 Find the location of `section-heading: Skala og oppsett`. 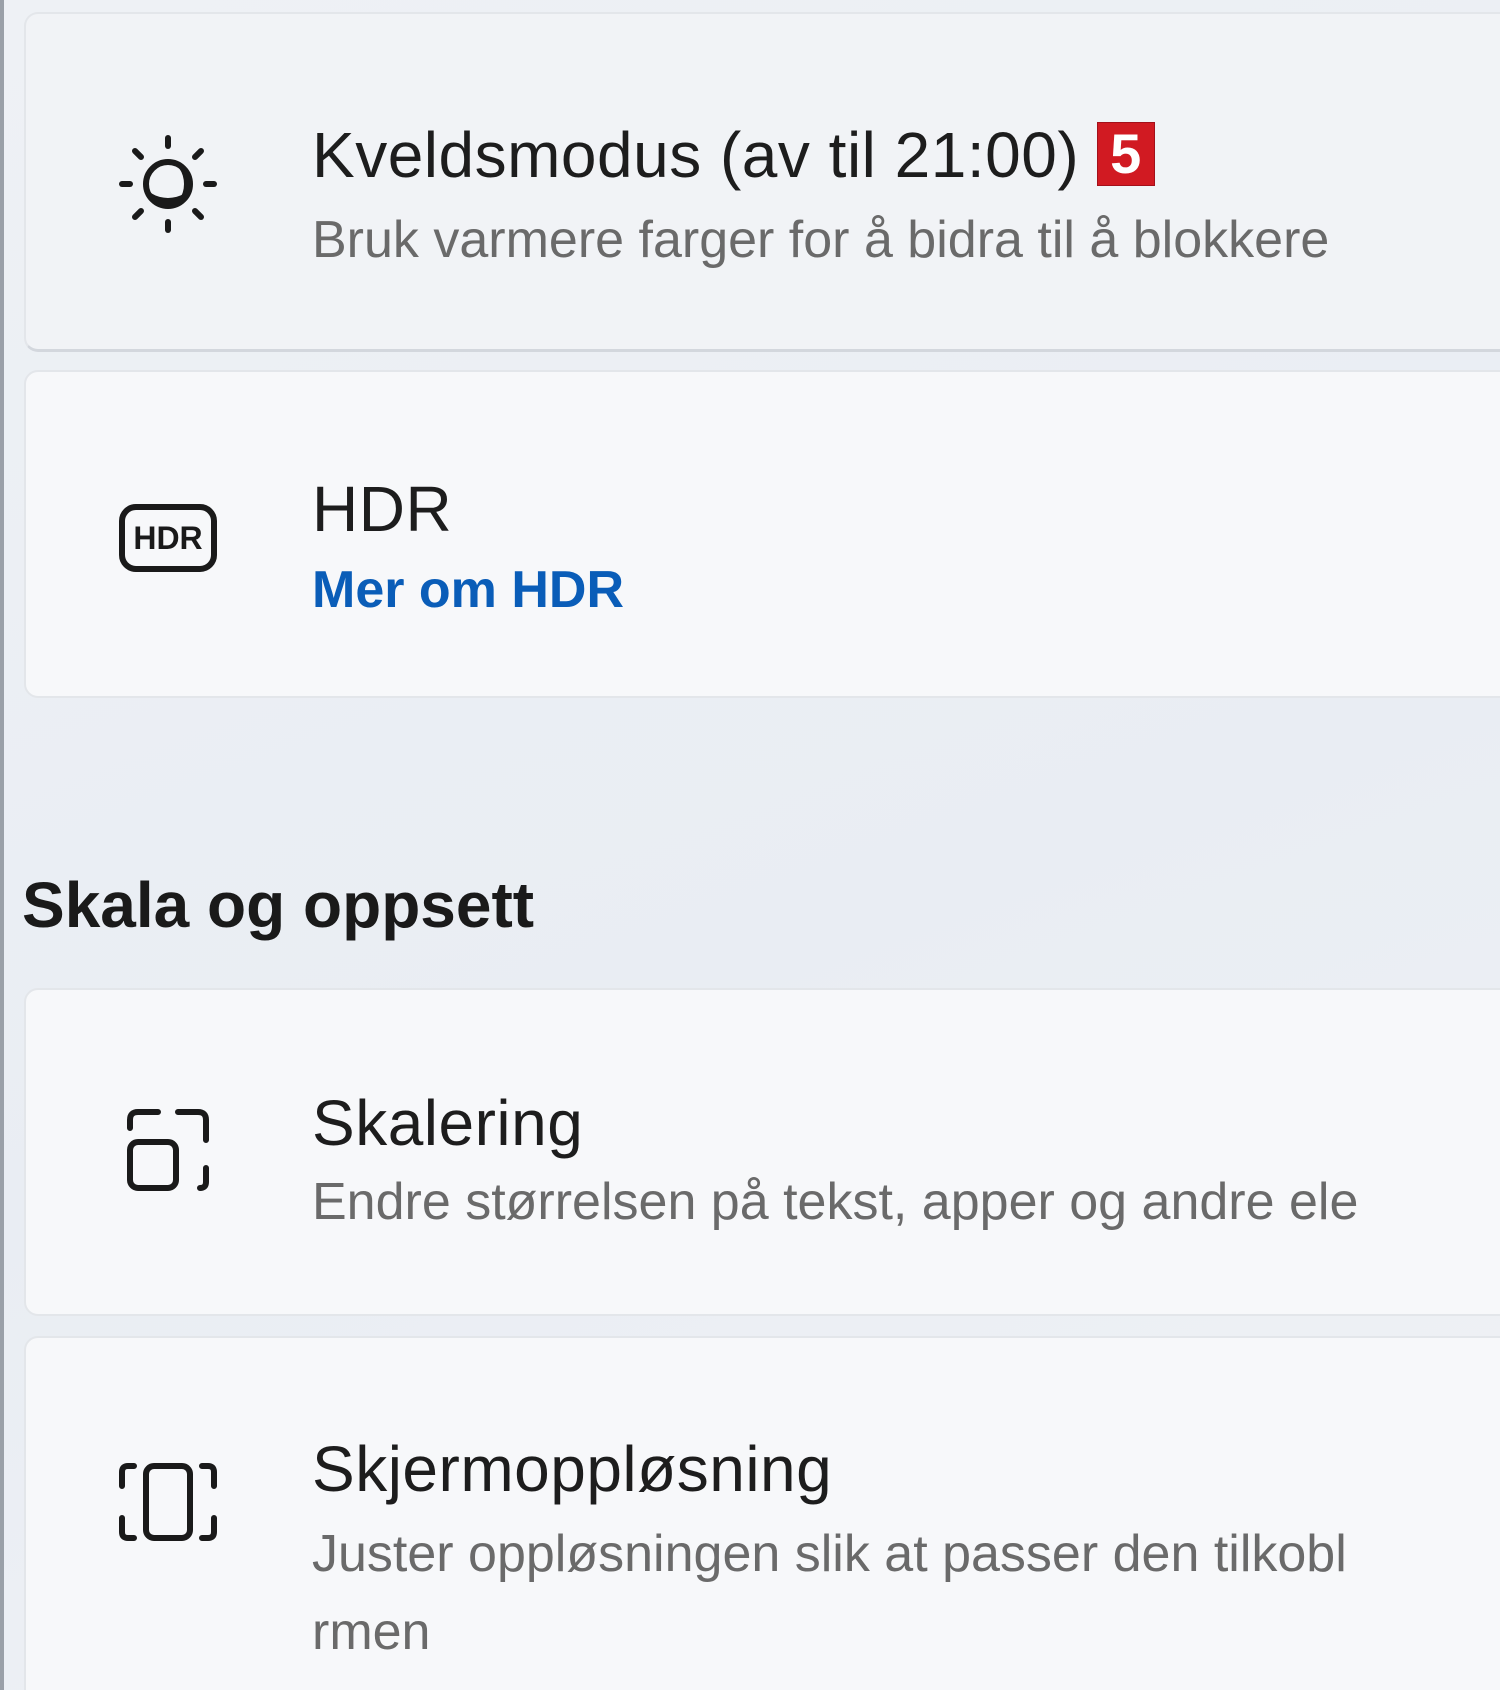

section-heading: Skala og oppsett is located at coordinates (278, 905).